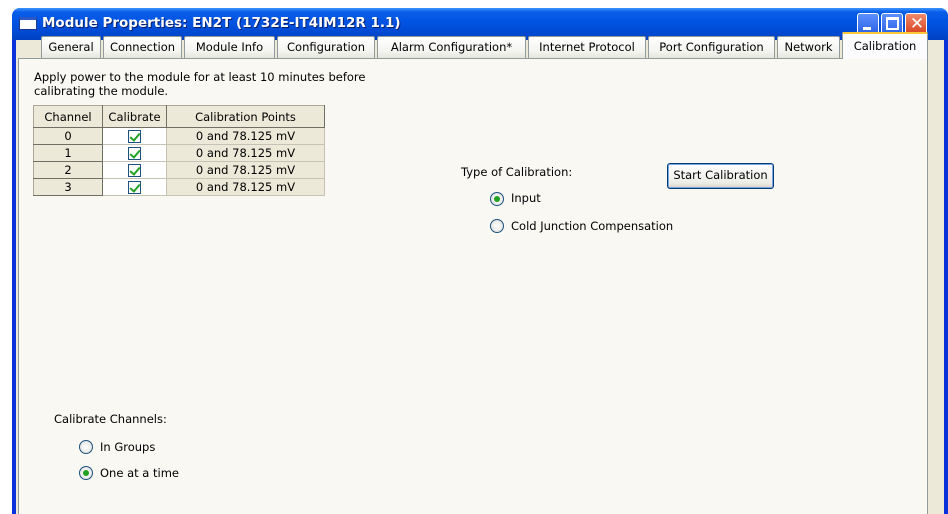 The height and width of the screenshot is (514, 948). Describe the element at coordinates (517, 172) in the screenshot. I see `calibration-type-label: Type of Calibration:` at that location.